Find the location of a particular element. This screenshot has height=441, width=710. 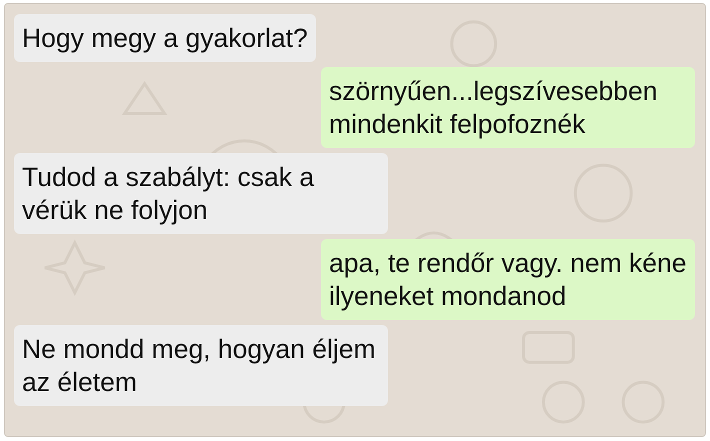

incoming-message: Ne mondd meg, hogyan éljem az életem is located at coordinates (201, 365).